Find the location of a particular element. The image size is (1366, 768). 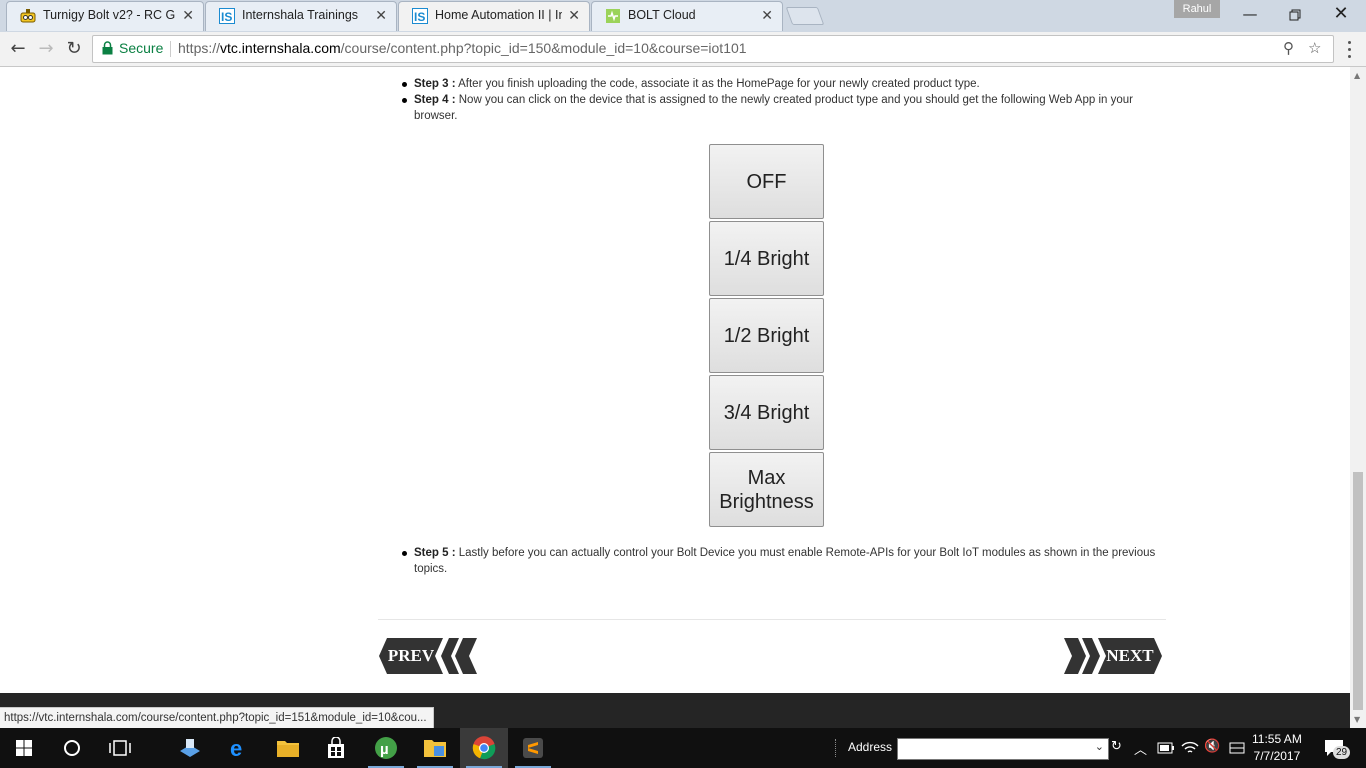

wifi-icon is located at coordinates (1190, 748).